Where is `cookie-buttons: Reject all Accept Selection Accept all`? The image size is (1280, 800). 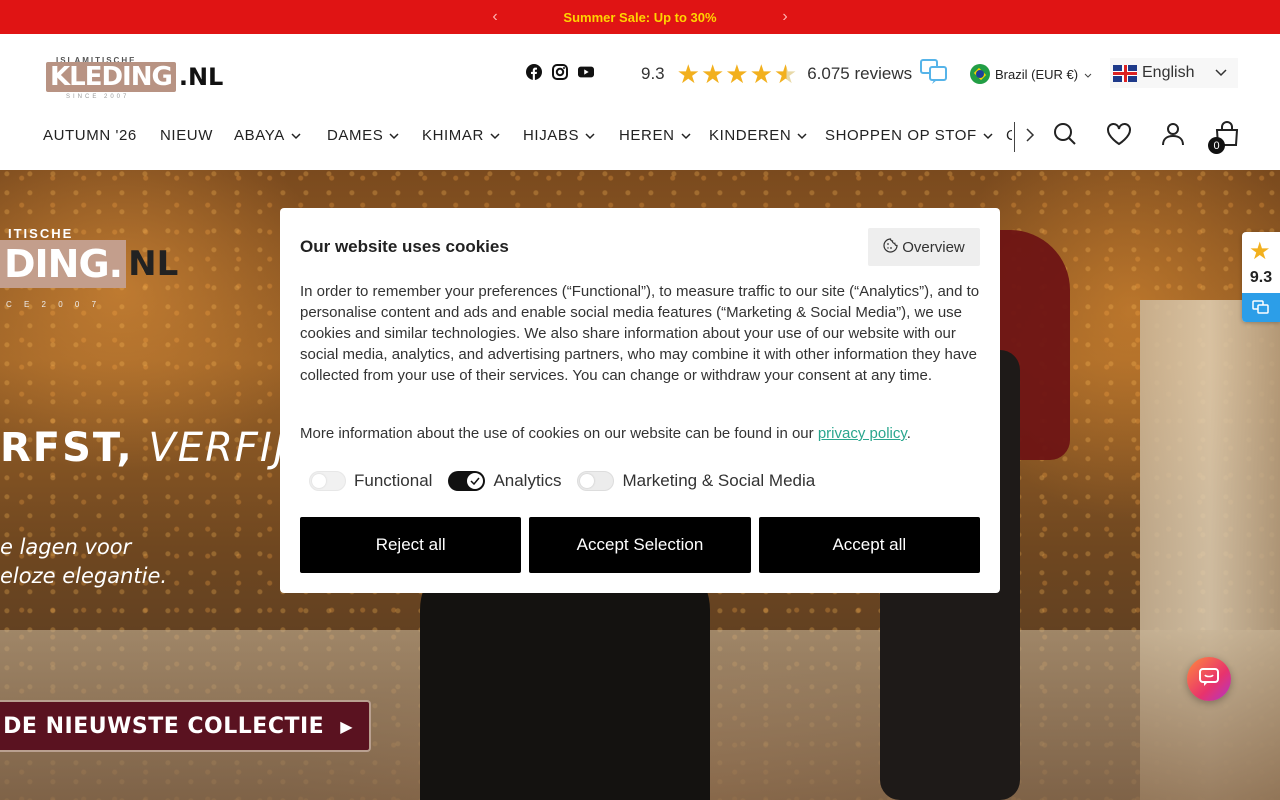
cookie-buttons: Reject all Accept Selection Accept all is located at coordinates (640, 545).